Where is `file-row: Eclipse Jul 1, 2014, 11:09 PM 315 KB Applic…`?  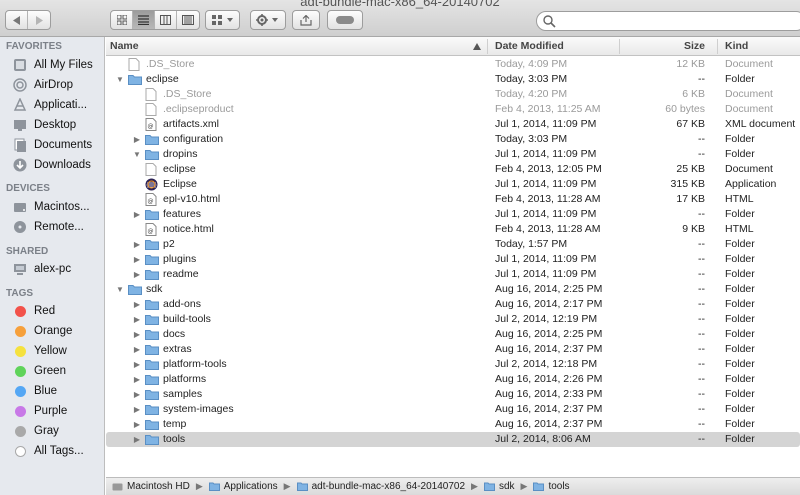
file-row: Eclipse Jul 1, 2014, 11:09 PM 315 KB Applic… is located at coordinates (453, 184).